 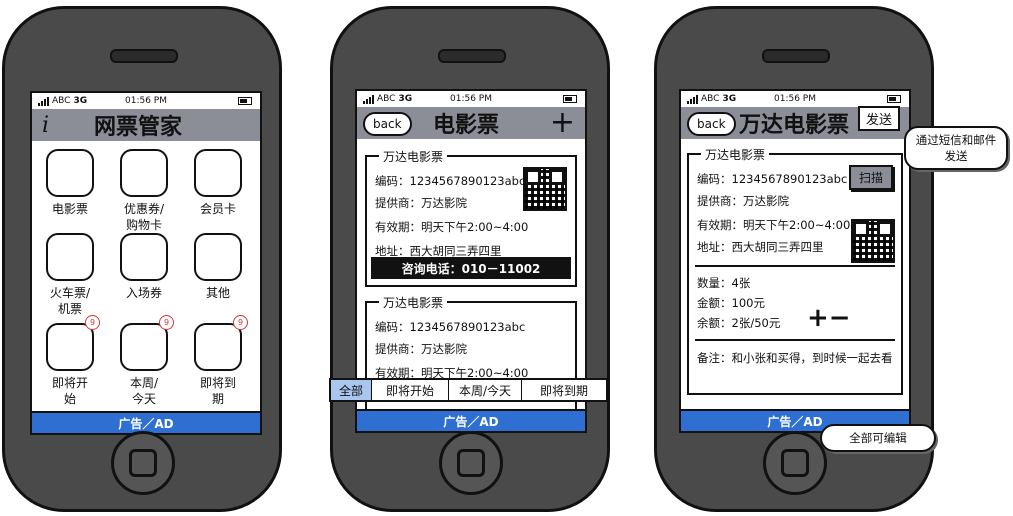 I want to click on ticket-quantity: 数量：4张, so click(x=724, y=283).